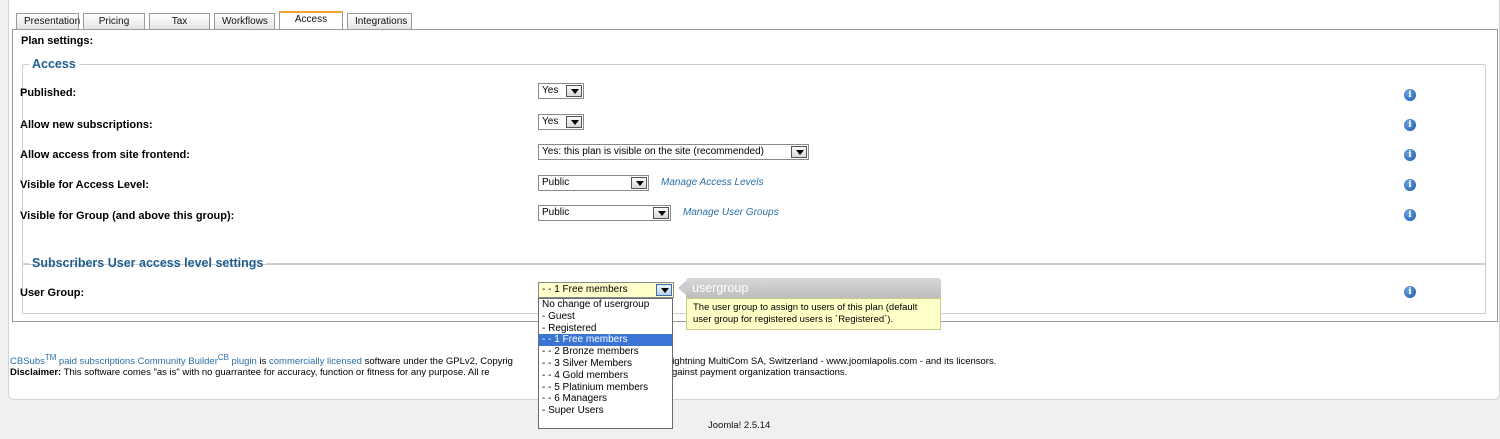 The width and height of the screenshot is (1500, 439). I want to click on published-select: Yes, so click(561, 91).